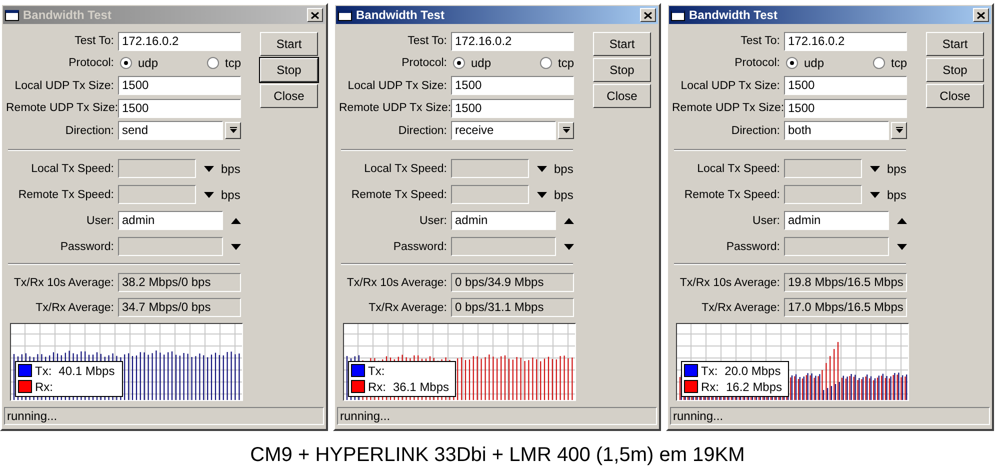  Describe the element at coordinates (752, 371) in the screenshot. I see `legend-value: 20.0 Mbps` at that location.